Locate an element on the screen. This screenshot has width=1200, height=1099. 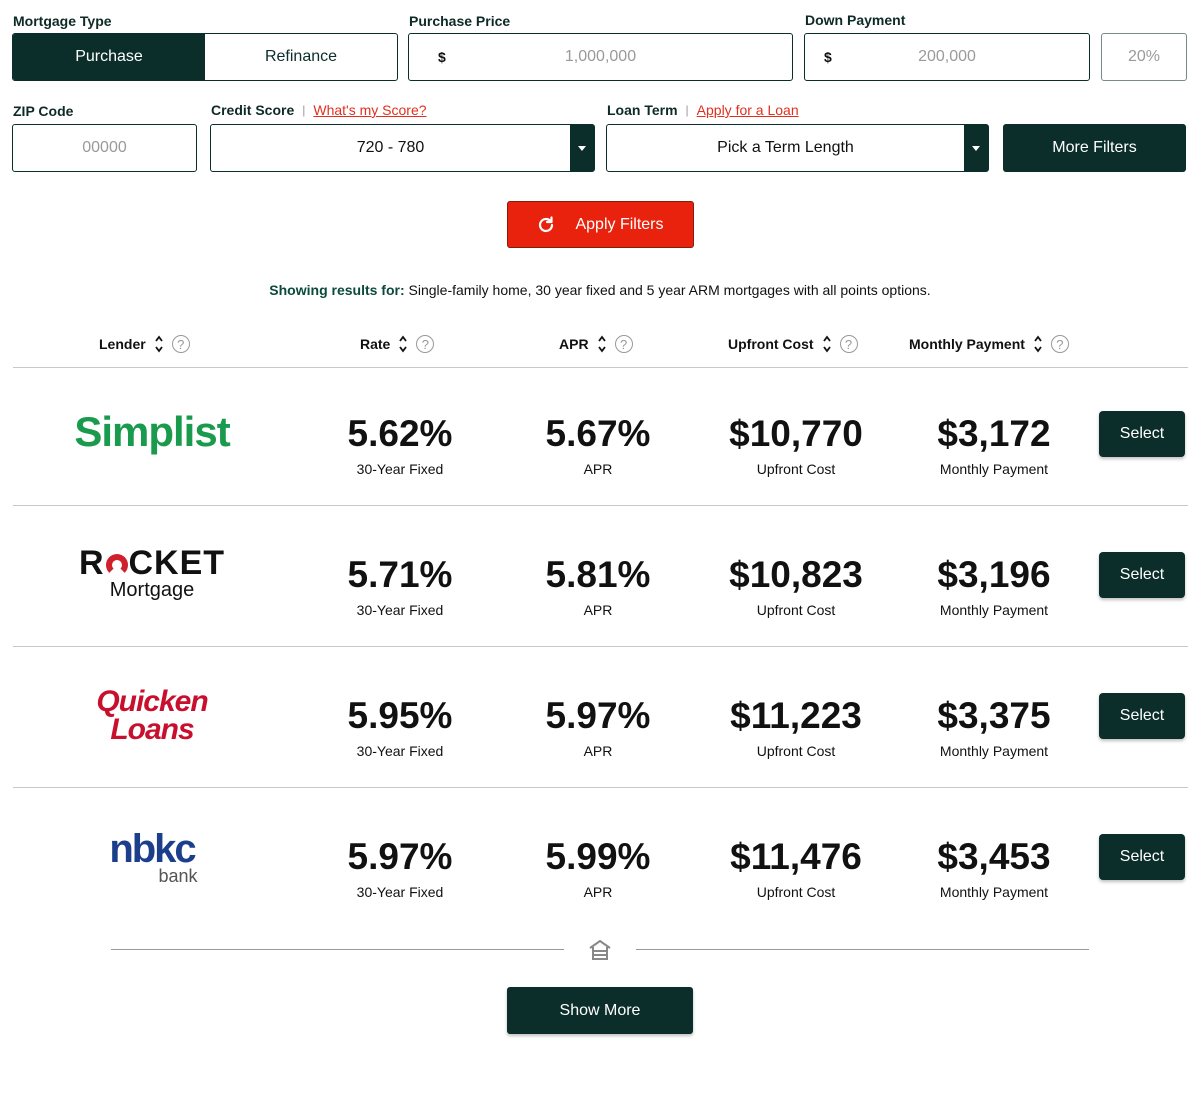
refinance-option: Refinance is located at coordinates (301, 57).